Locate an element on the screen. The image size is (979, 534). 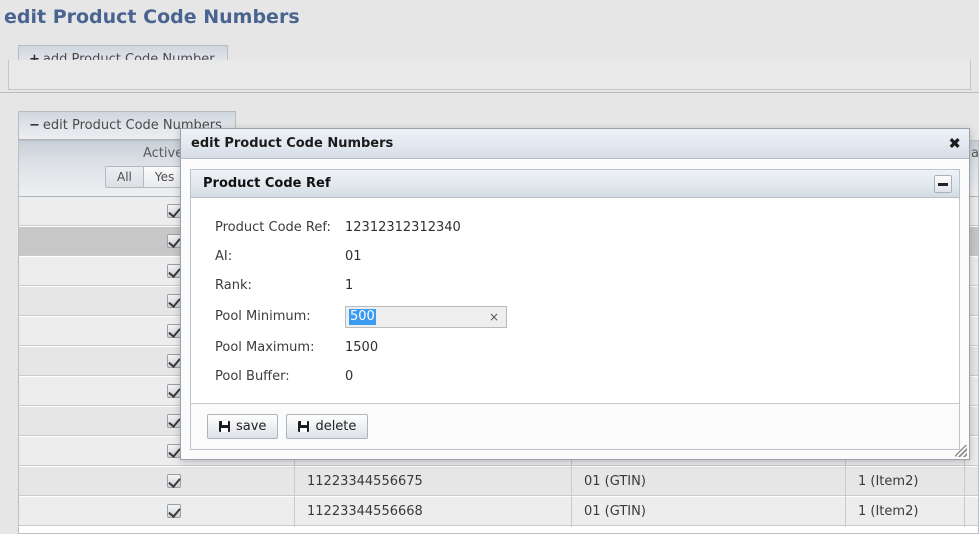
value-rank: 1 is located at coordinates (349, 285).